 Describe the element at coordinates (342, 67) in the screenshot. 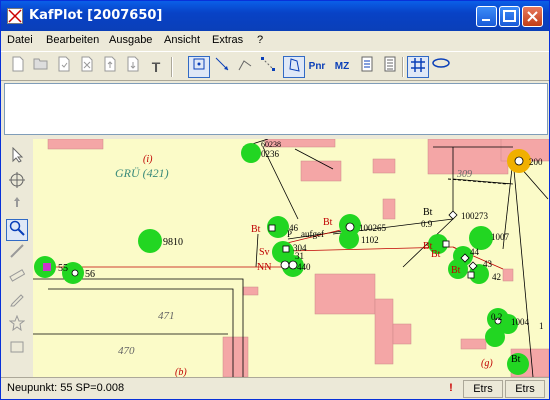

I see `mz-button: MZ` at that location.